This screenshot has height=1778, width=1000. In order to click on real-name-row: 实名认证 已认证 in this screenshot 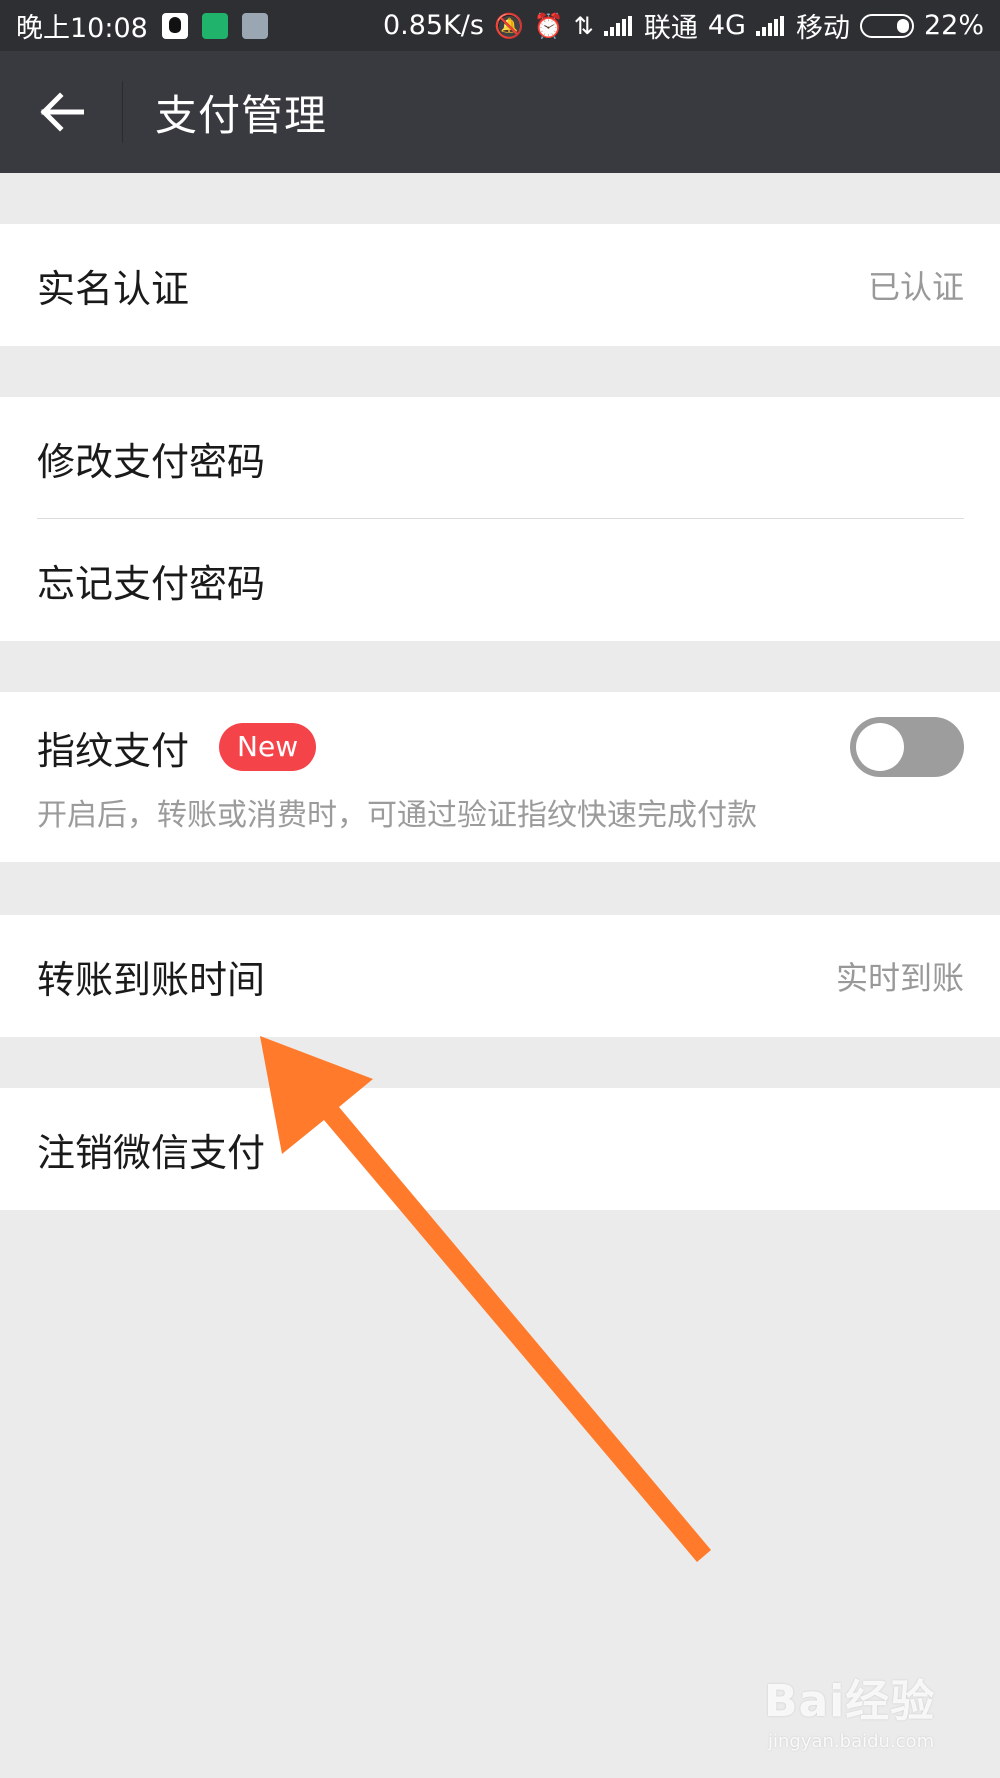, I will do `click(500, 285)`.